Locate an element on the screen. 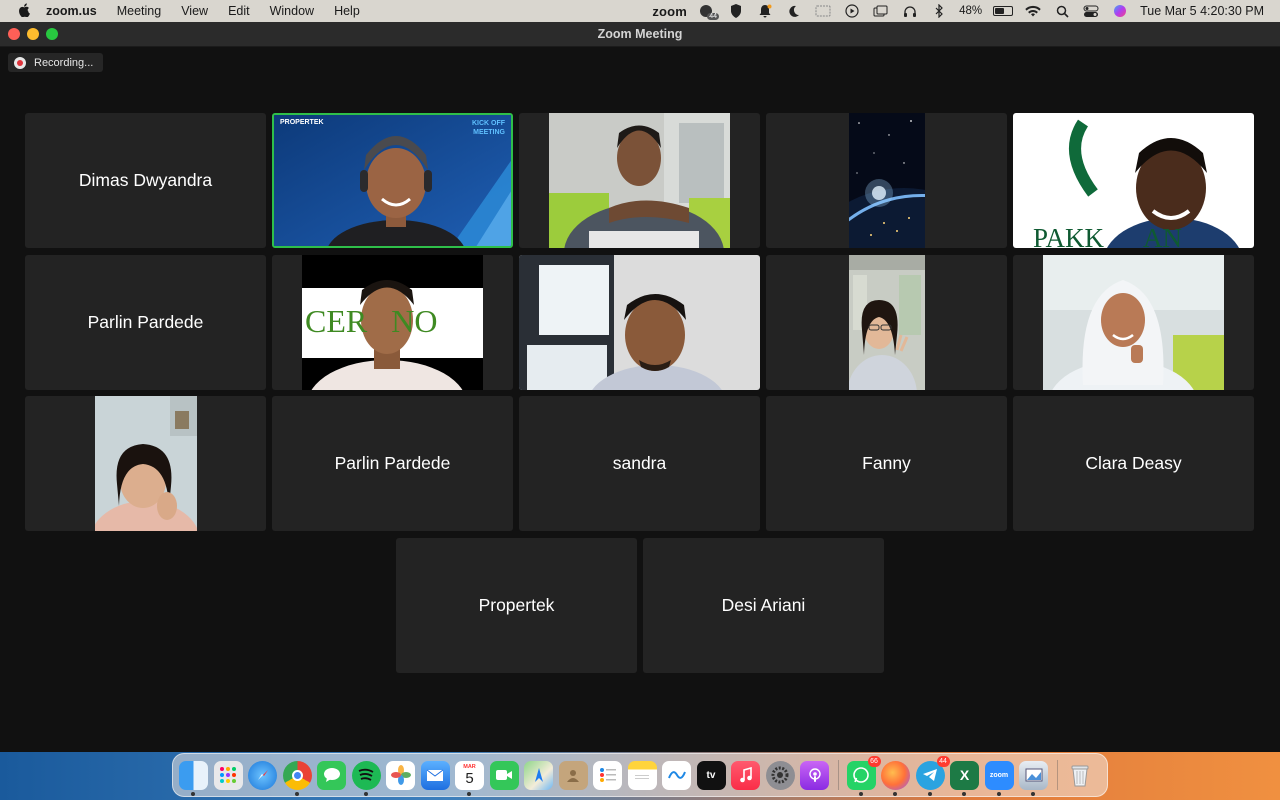 Image resolution: width=1280 pixels, height=800 pixels. appletv-label: tv is located at coordinates (711, 775).